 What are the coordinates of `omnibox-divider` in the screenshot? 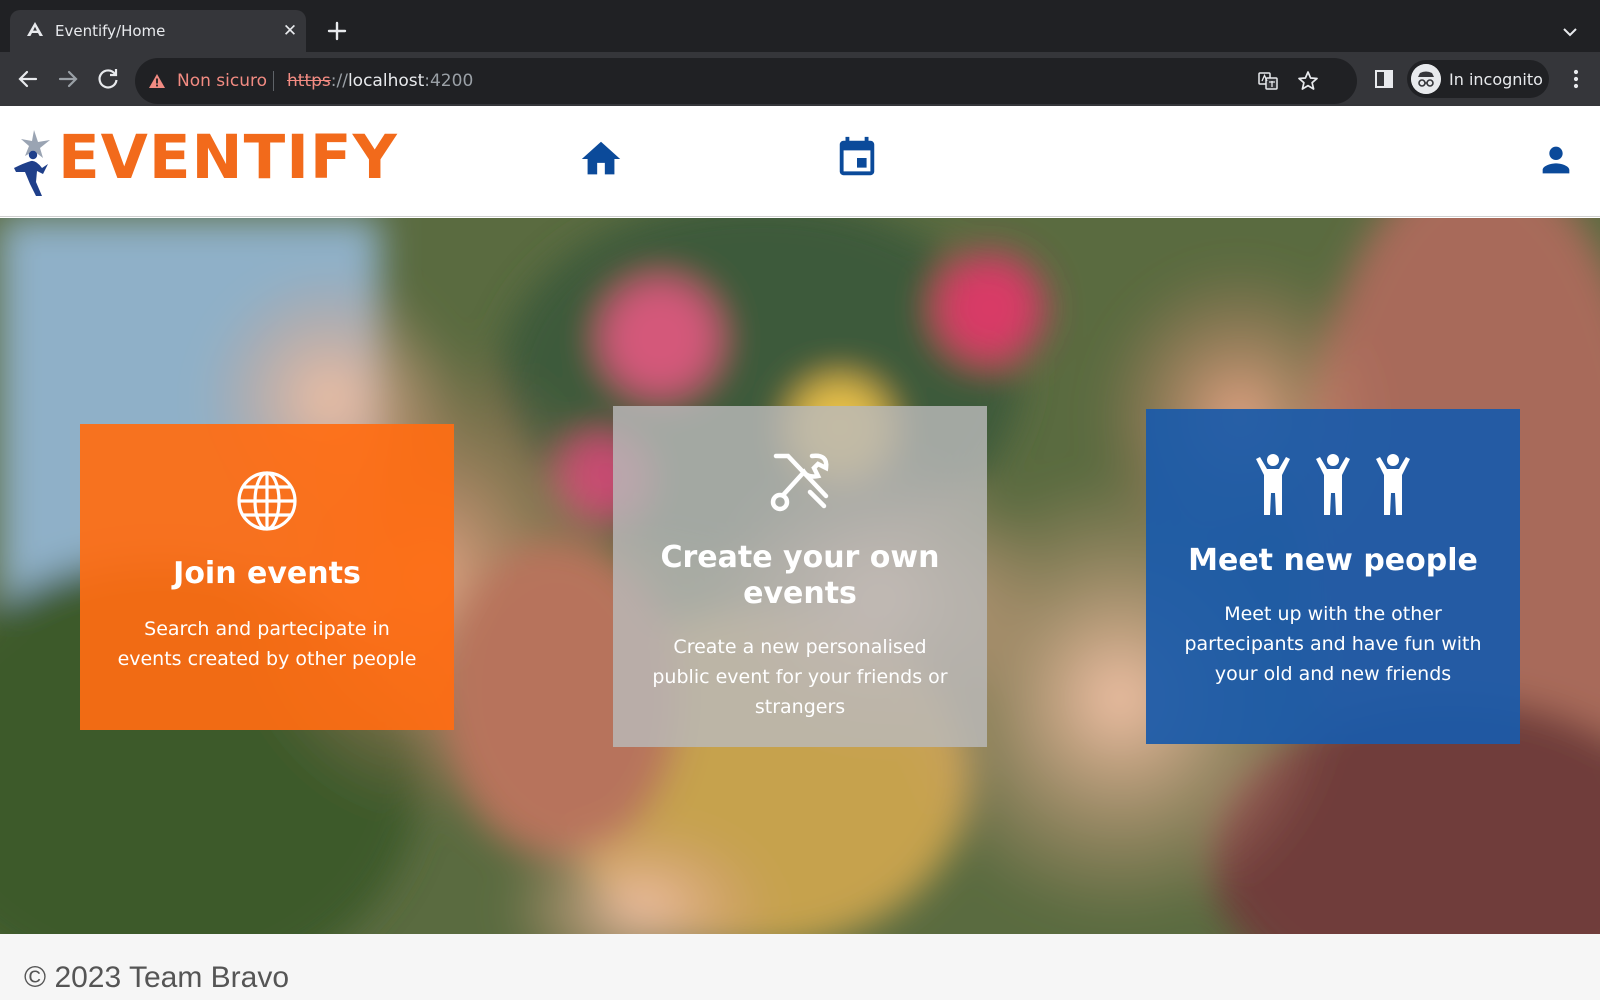 It's located at (273, 81).